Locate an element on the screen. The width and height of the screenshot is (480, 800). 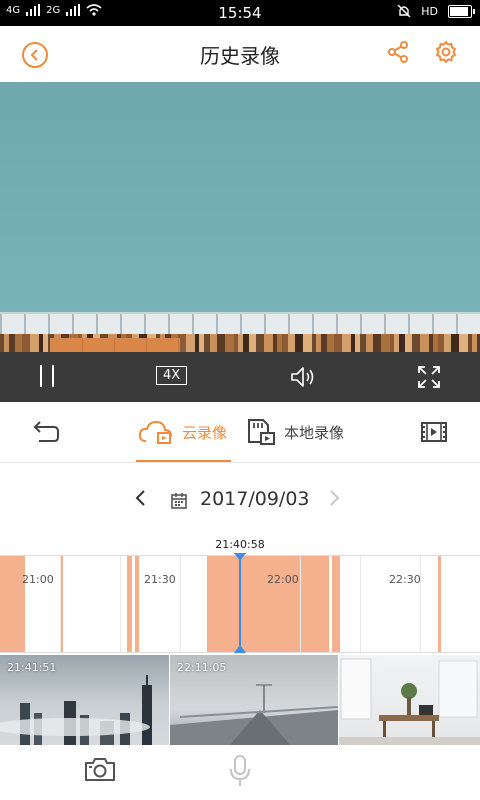
app-header: 历史录像 is located at coordinates (240, 54).